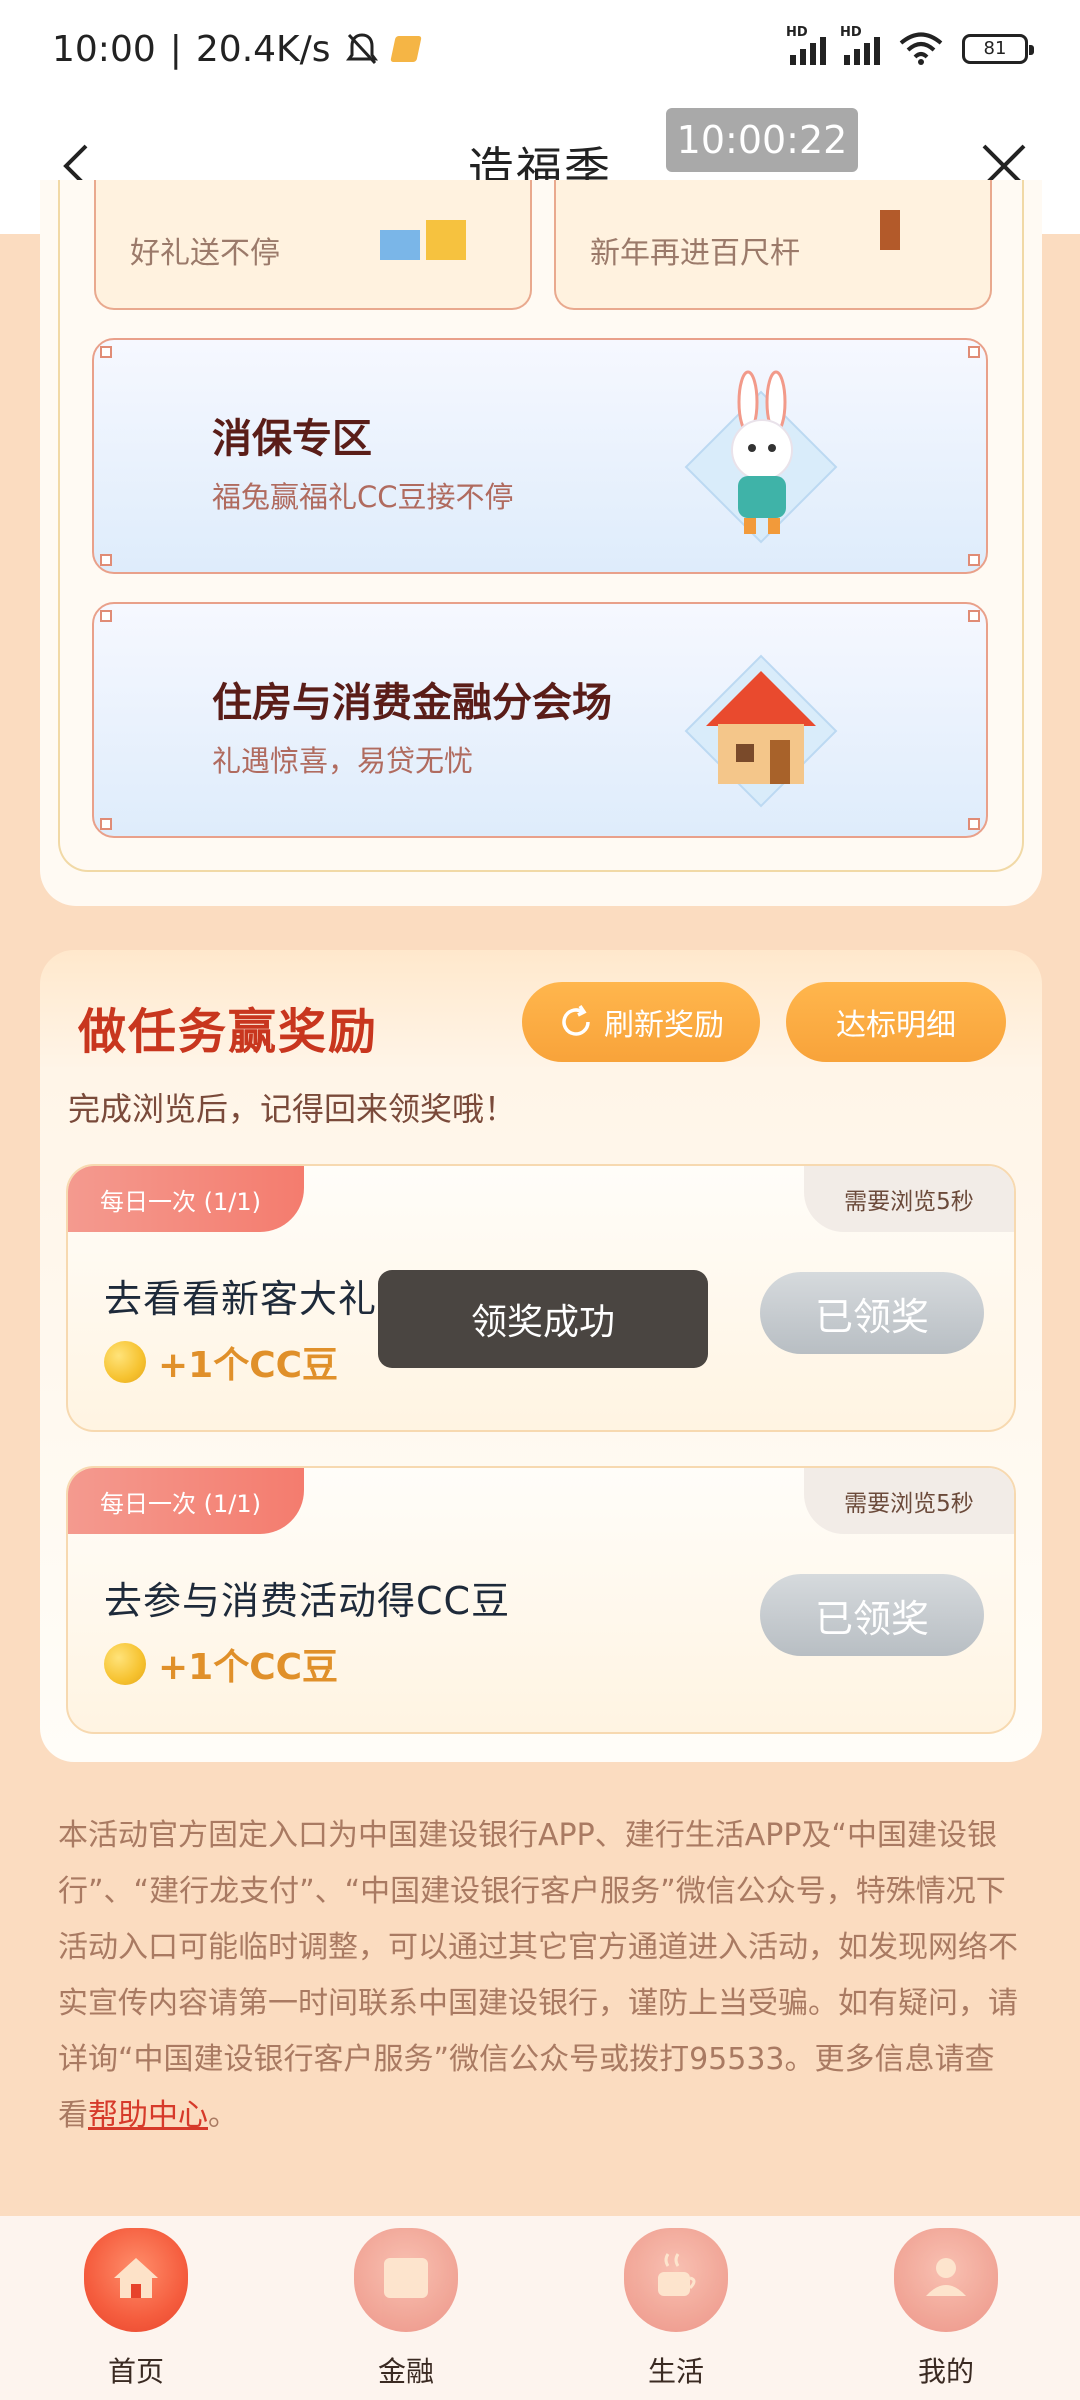 The image size is (1080, 2400). Describe the element at coordinates (921, 48) in the screenshot. I see `wifi-icon` at that location.